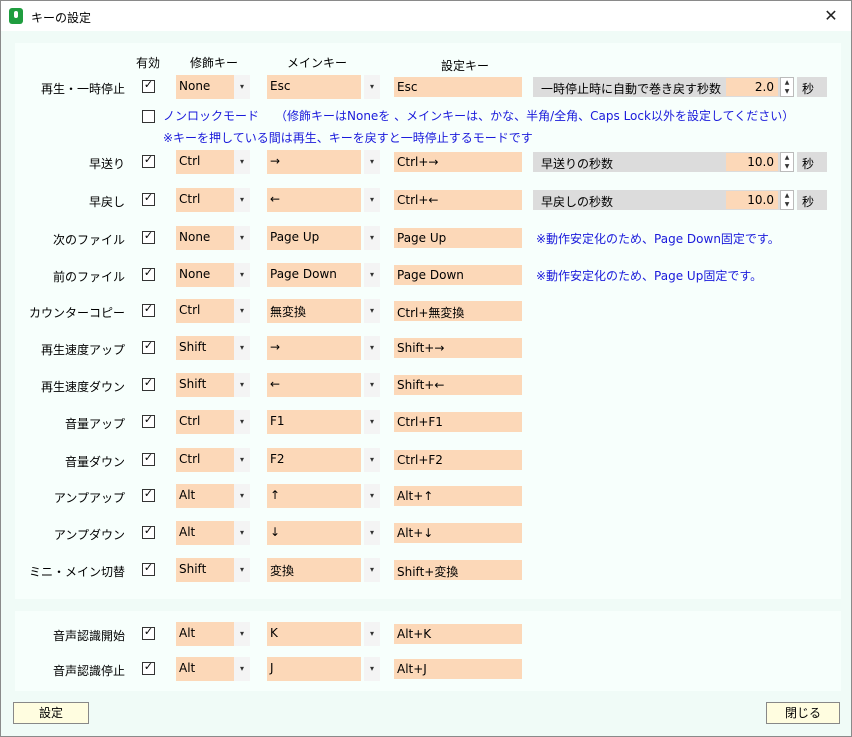 This screenshot has height=737, width=852. Describe the element at coordinates (426, 162) in the screenshot. I see `forward-seconds-setting: 早送りの秒数 10.0 ▲ ▼ 秒` at that location.